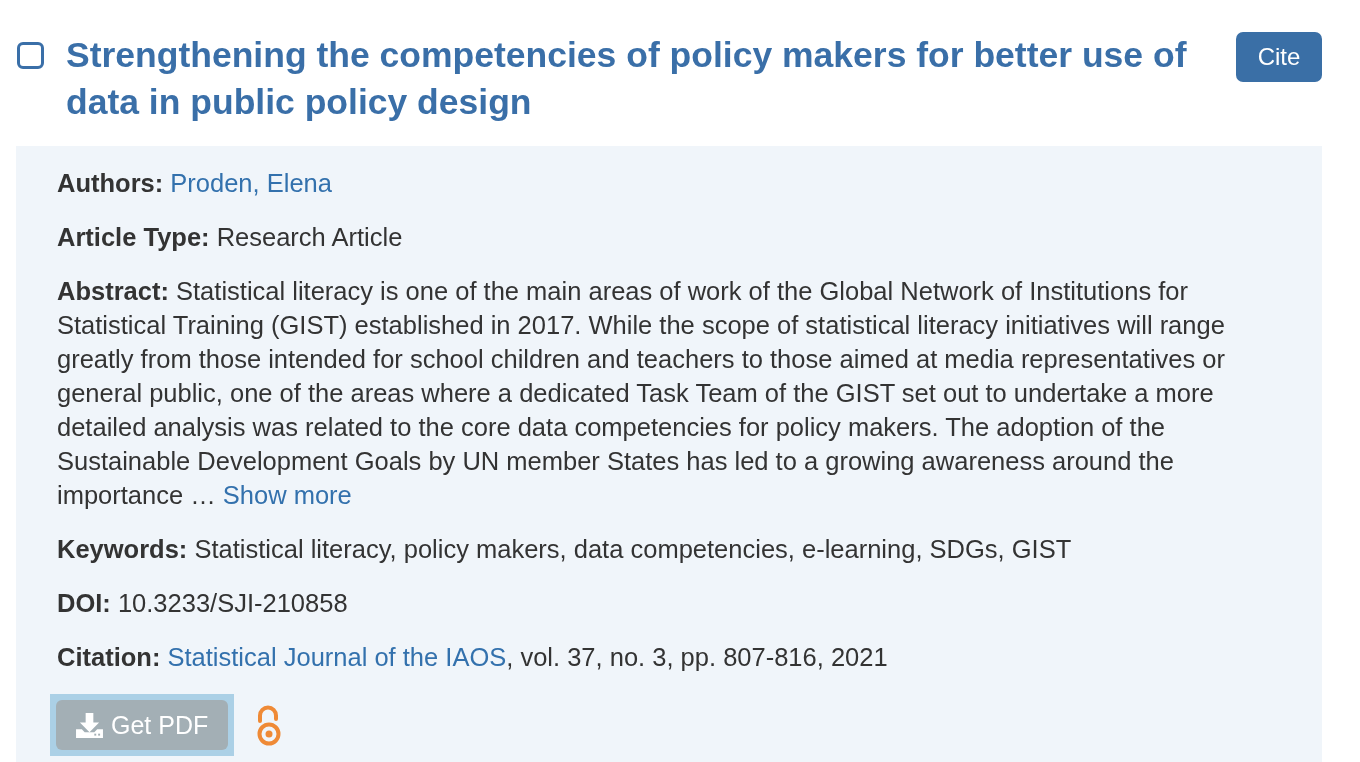 The height and width of the screenshot is (762, 1360). What do you see at coordinates (269, 725) in the screenshot?
I see `open-padlock-icon` at bounding box center [269, 725].